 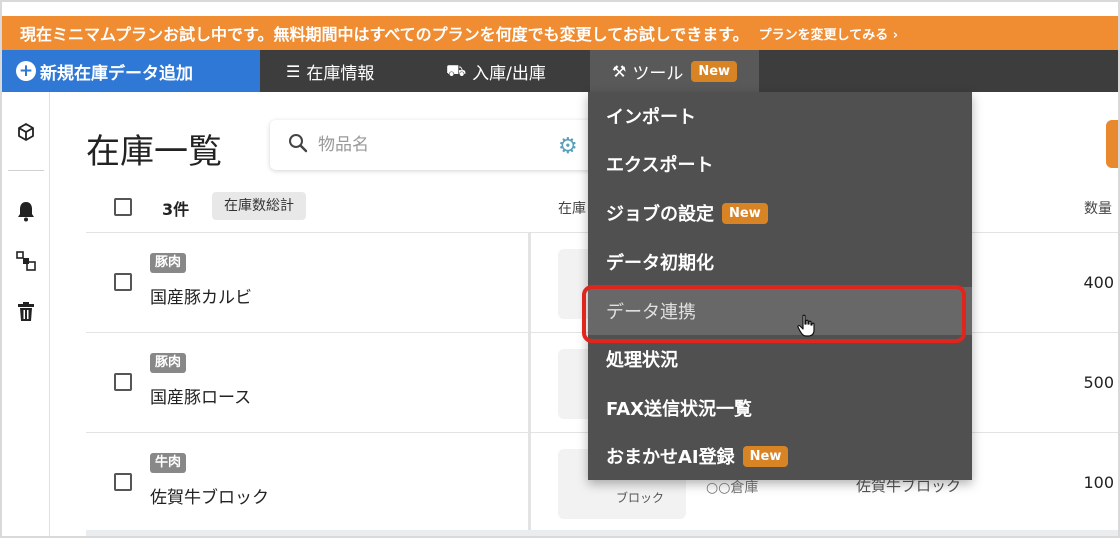 I want to click on sidebar-divider, so click(x=26, y=170).